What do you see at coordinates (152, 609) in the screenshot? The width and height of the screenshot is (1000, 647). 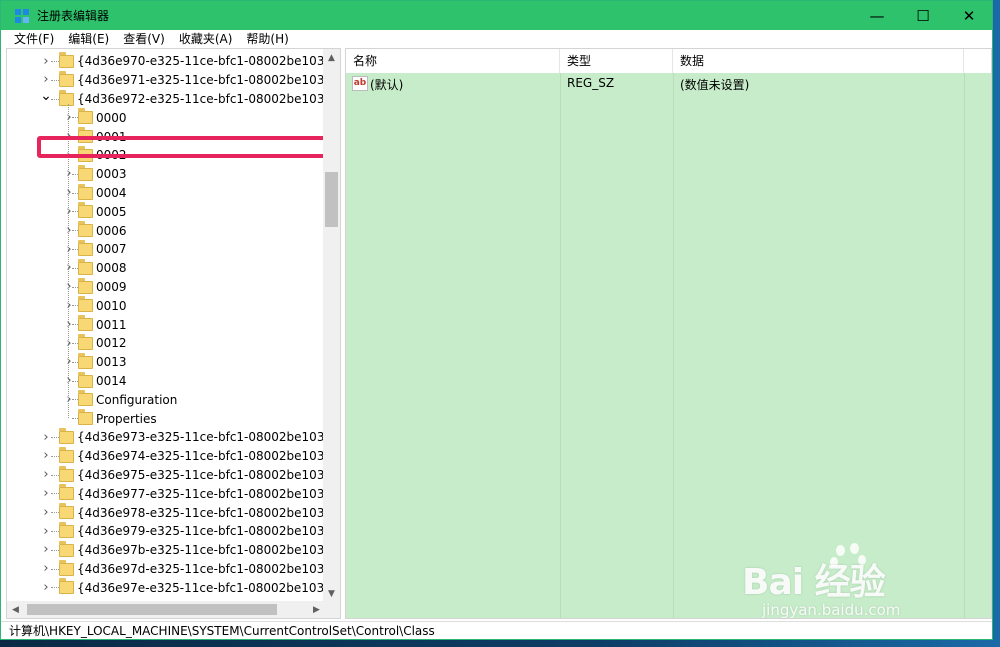 I see `hscroll-thumb` at bounding box center [152, 609].